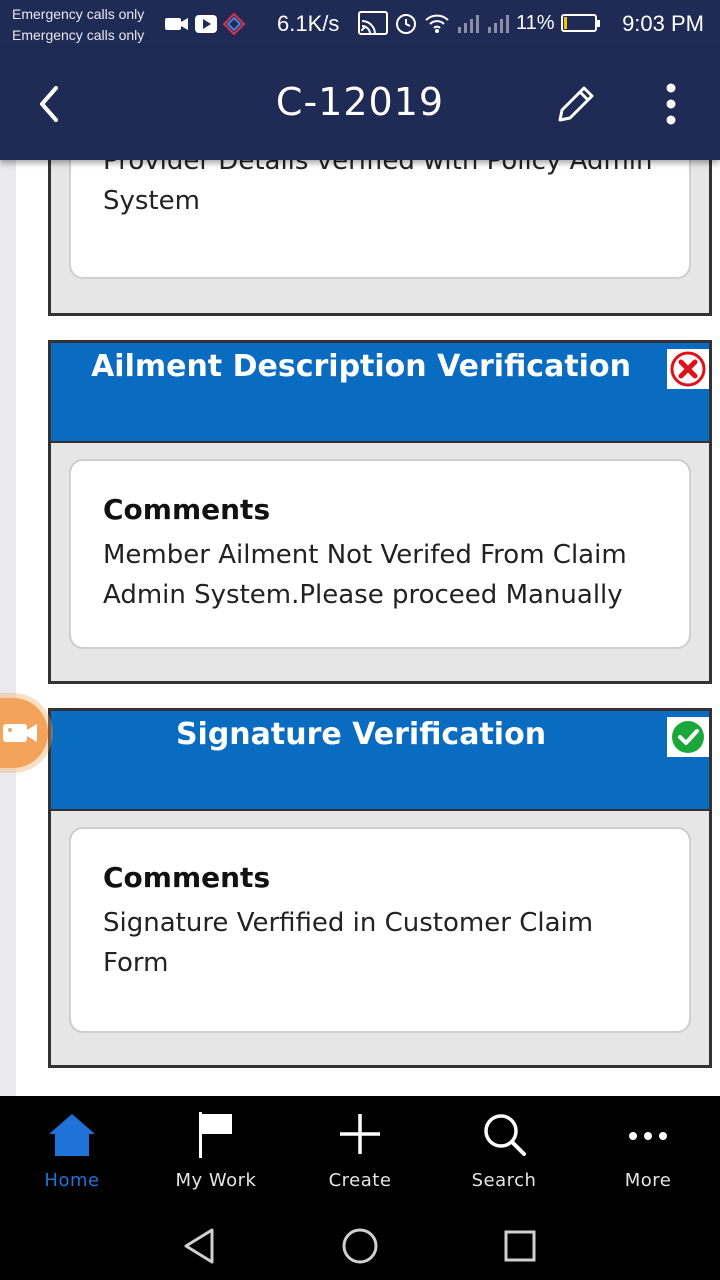 Image resolution: width=720 pixels, height=1280 pixels. I want to click on panel-header: Signature Verification, so click(380, 761).